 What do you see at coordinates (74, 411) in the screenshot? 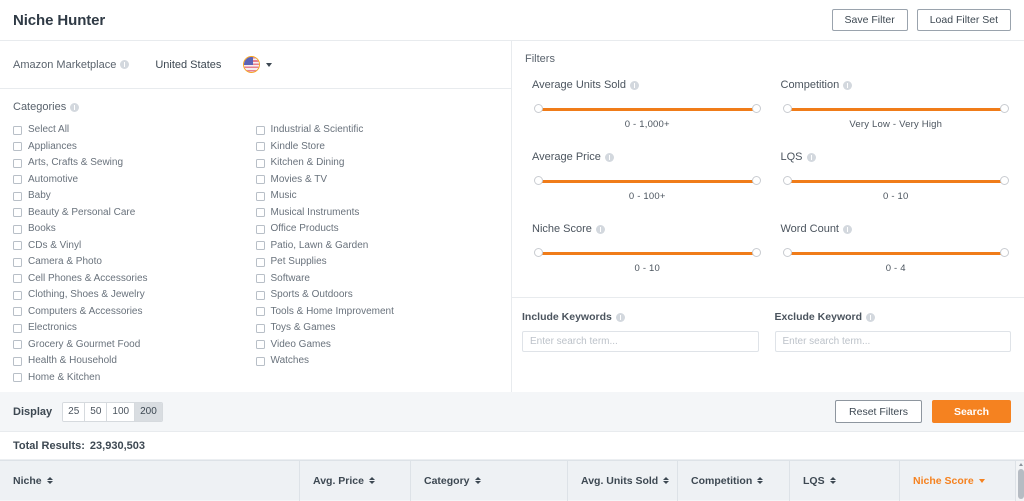
I see `page-size-option-25: 25` at bounding box center [74, 411].